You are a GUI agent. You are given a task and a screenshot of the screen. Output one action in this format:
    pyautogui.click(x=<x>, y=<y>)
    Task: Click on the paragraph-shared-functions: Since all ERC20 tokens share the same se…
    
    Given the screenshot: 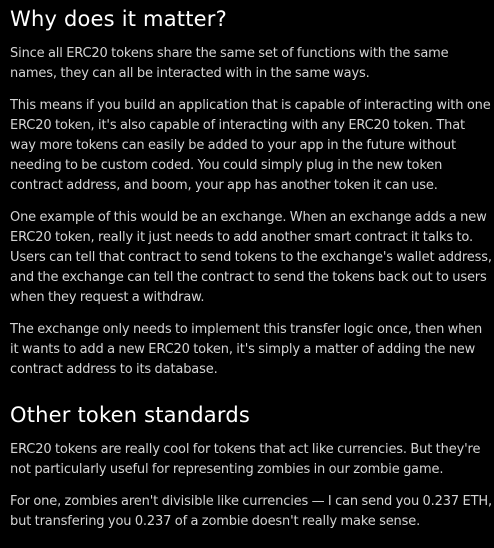 What is the action you would take?
    pyautogui.click(x=229, y=63)
    